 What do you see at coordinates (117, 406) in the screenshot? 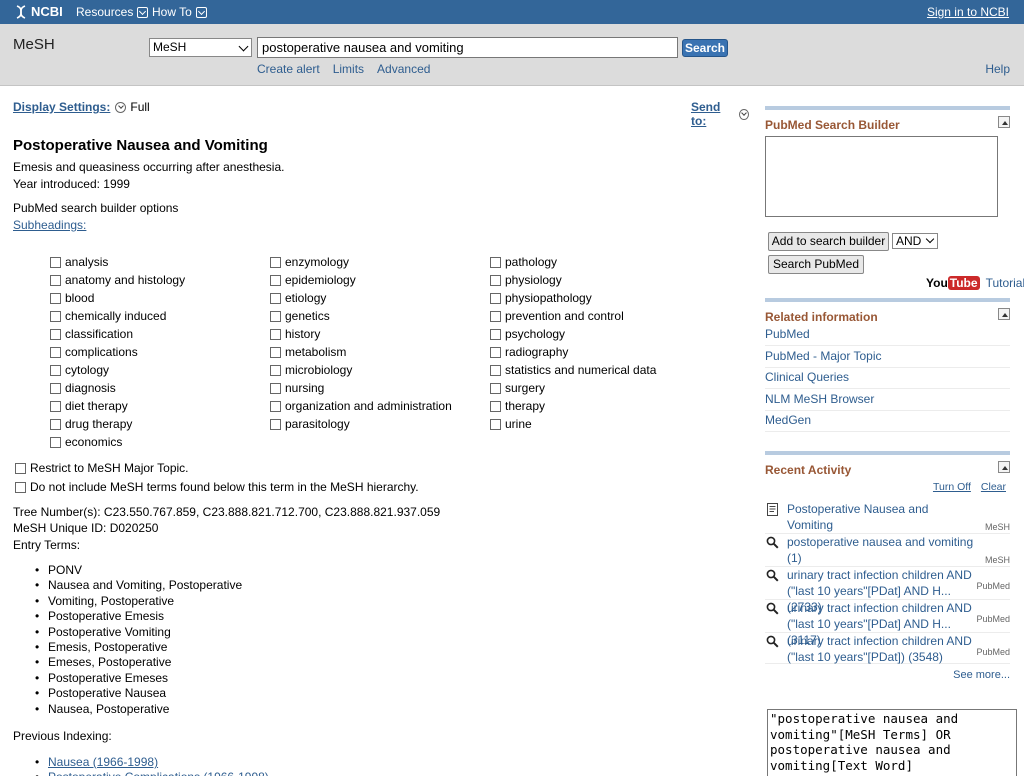
I see `subheading-option: diet therapy` at bounding box center [117, 406].